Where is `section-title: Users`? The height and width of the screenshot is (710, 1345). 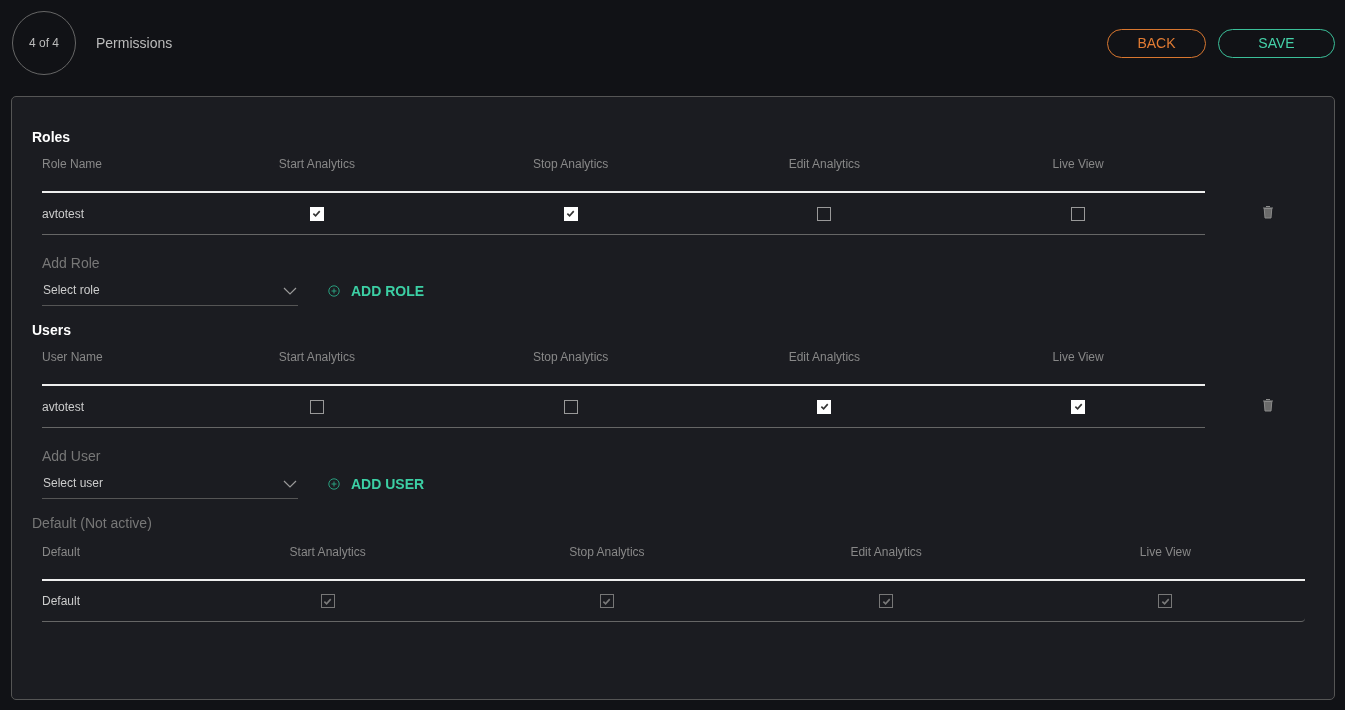
section-title: Users is located at coordinates (52, 331).